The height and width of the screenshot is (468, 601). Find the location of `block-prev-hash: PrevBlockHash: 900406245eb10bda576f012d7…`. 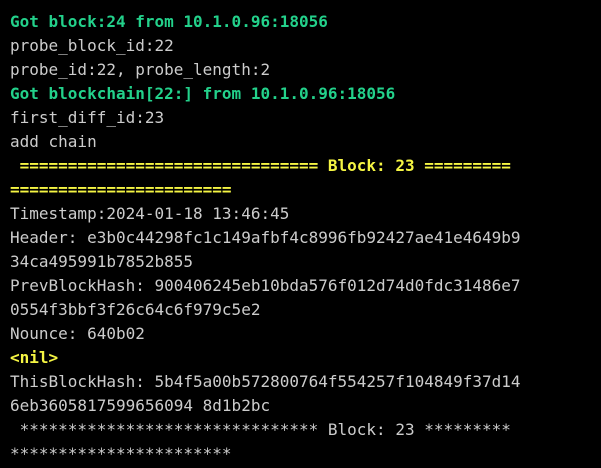

block-prev-hash: PrevBlockHash: 900406245eb10bda576f012d7… is located at coordinates (265, 285).